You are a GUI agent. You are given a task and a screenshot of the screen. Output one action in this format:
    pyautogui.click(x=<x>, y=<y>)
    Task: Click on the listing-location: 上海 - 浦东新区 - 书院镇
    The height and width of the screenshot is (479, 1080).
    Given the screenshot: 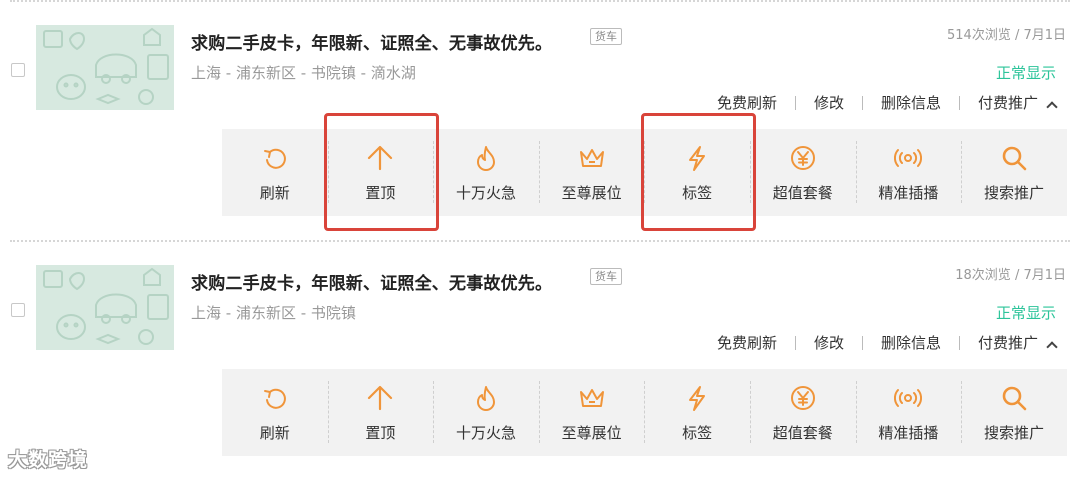 What is the action you would take?
    pyautogui.click(x=273, y=313)
    